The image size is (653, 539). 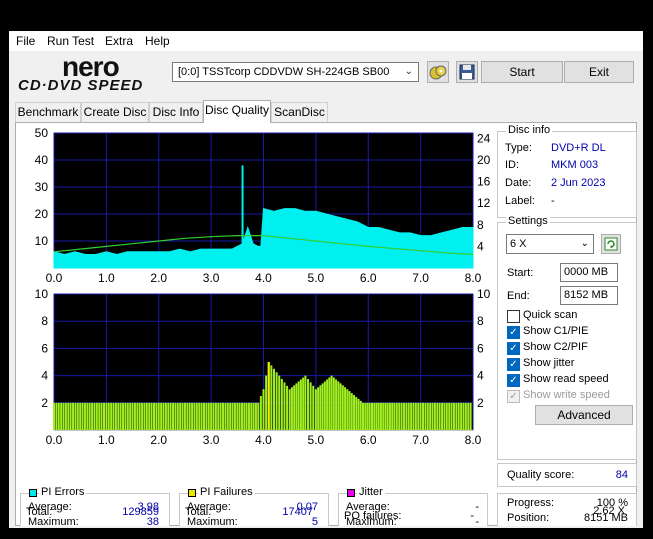 What do you see at coordinates (578, 148) in the screenshot?
I see `disc-type-value: DVD+R DL` at bounding box center [578, 148].